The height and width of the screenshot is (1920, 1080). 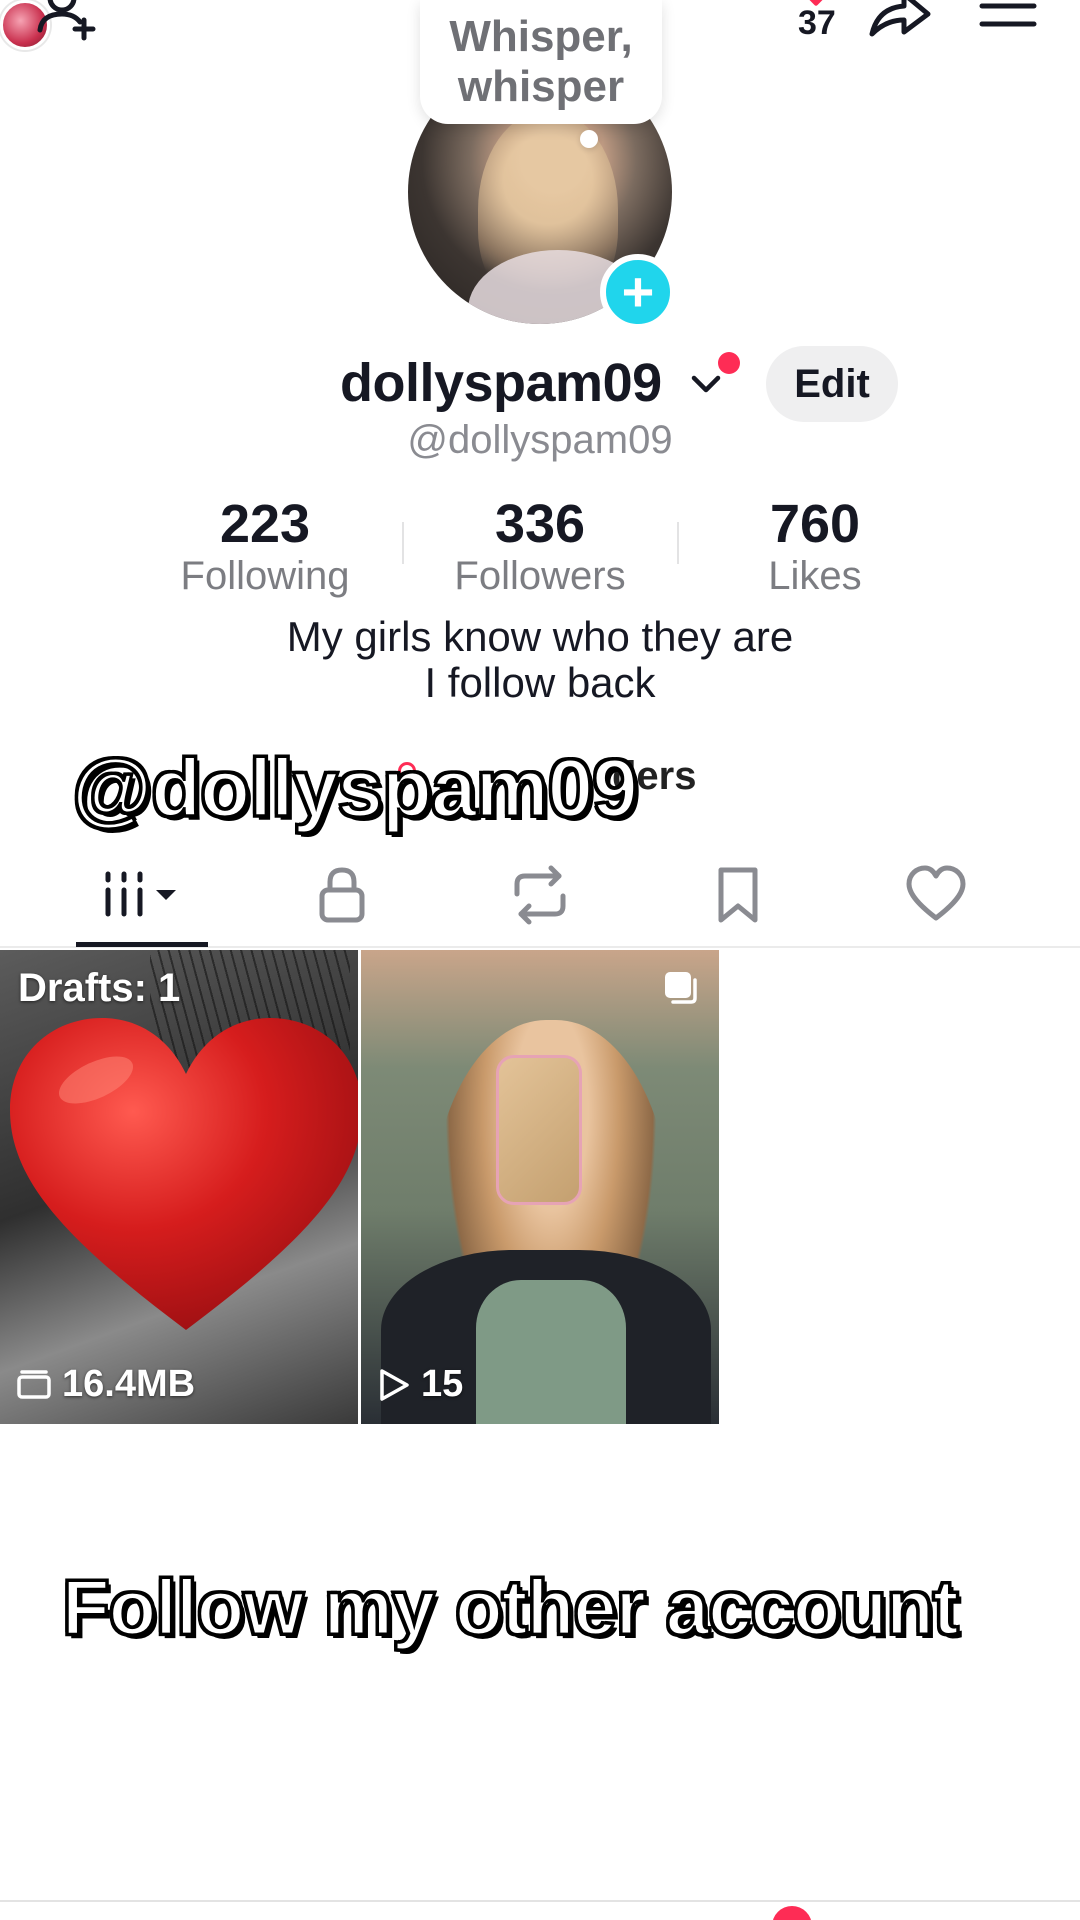 I want to click on drafts-label: Drafts: 1, so click(x=99, y=988).